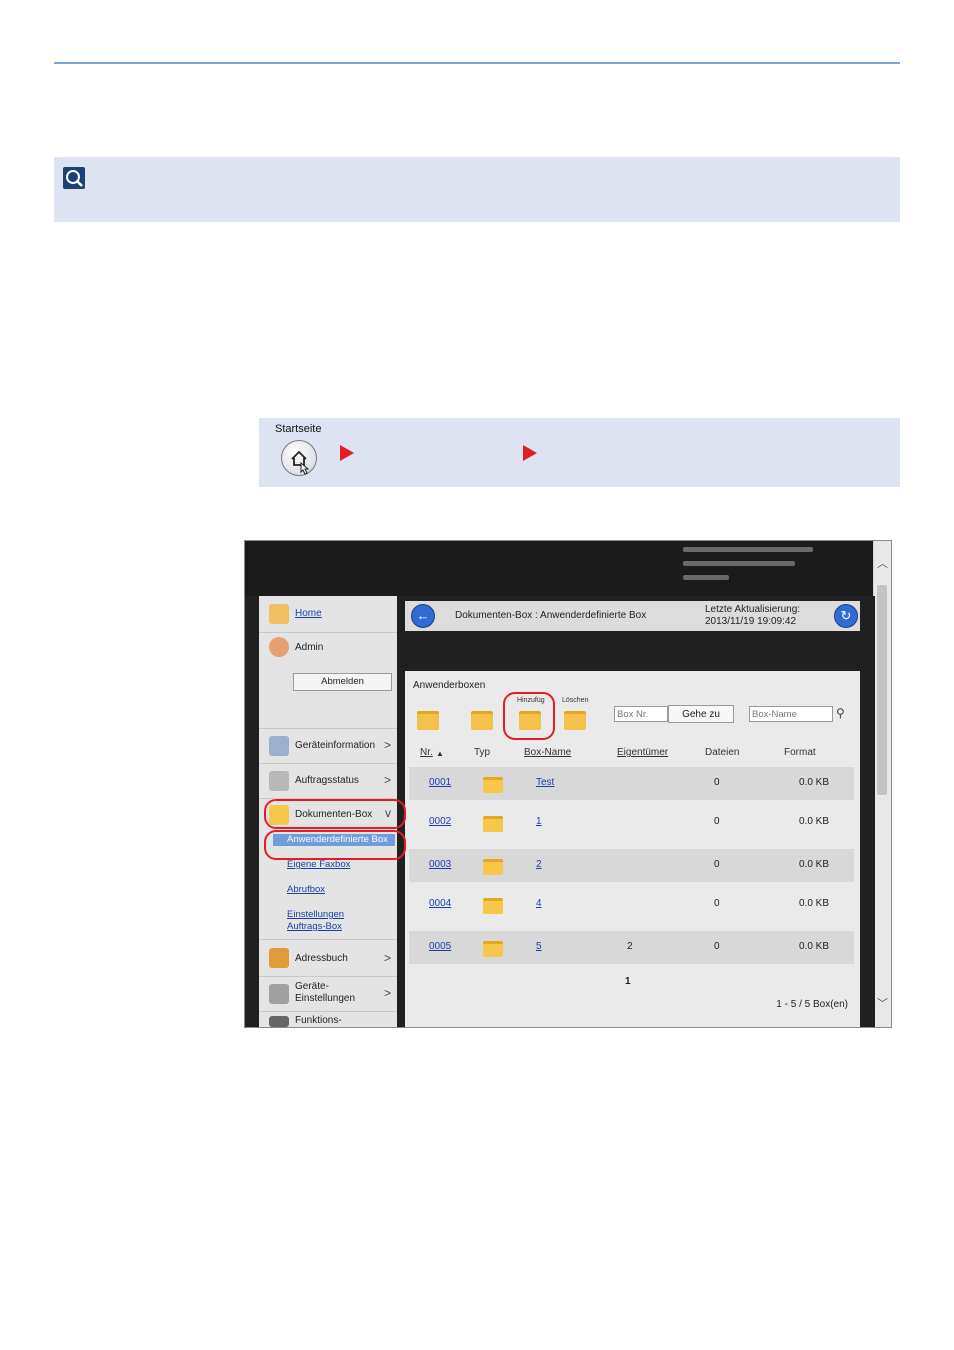 The image size is (954, 1350). Describe the element at coordinates (337, 890) in the screenshot. I see `subitem-polling-box: Abrufbox` at that location.